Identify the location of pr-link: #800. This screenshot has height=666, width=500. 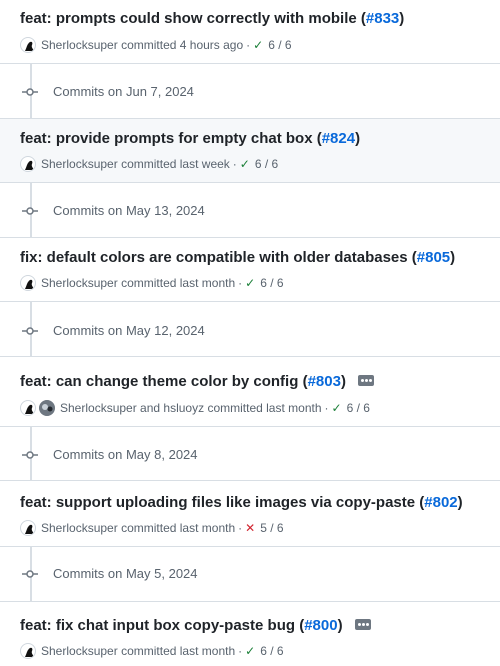
(320, 625).